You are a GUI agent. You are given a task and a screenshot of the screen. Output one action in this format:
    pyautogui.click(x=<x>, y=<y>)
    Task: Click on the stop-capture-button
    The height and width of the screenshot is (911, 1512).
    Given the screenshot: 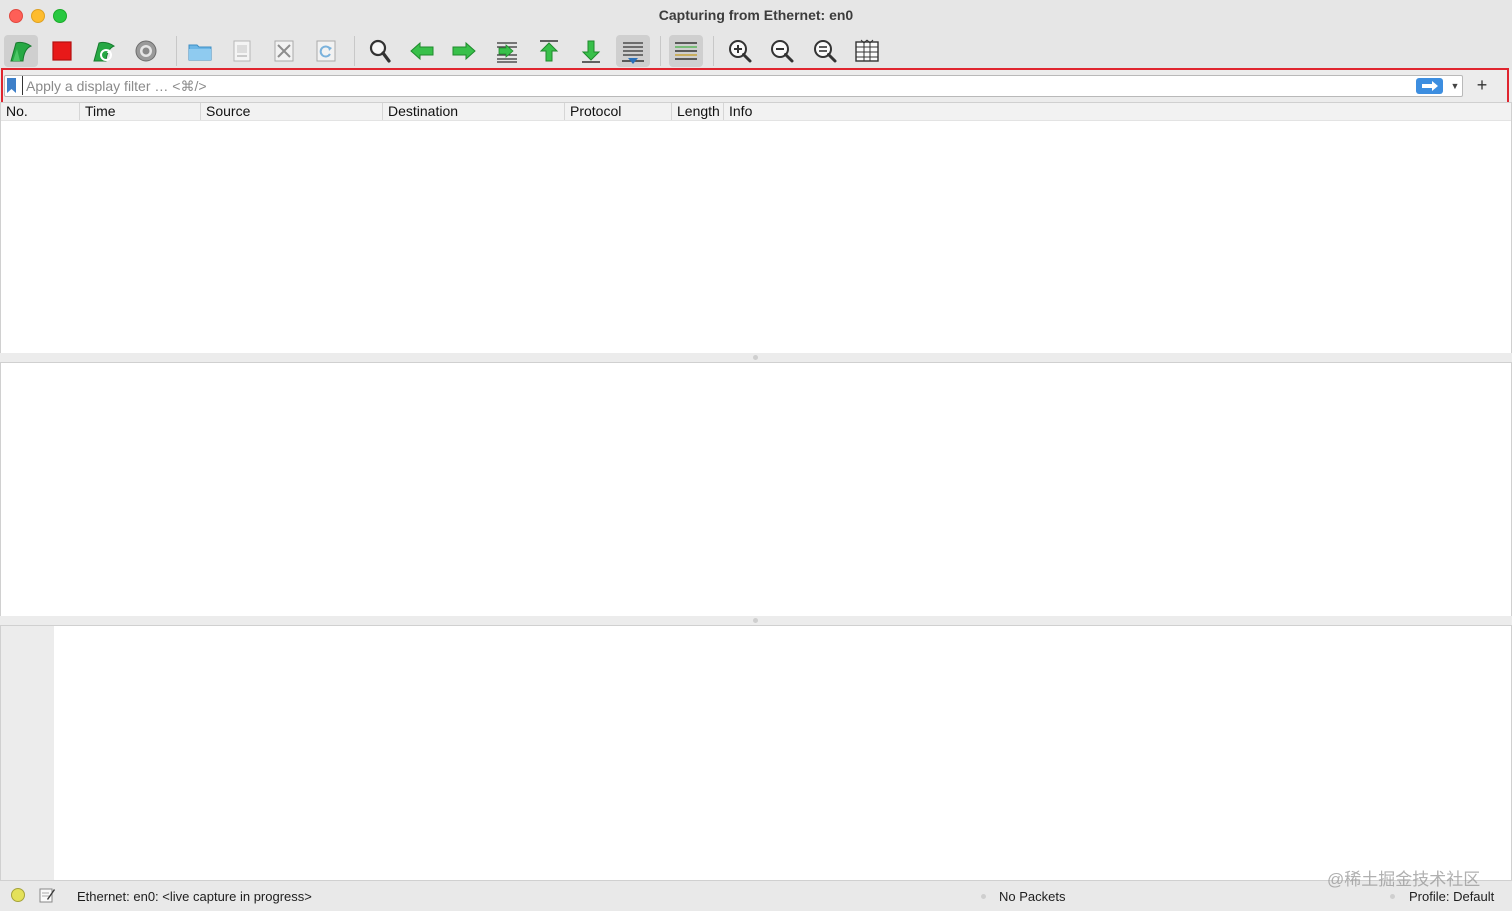 What is the action you would take?
    pyautogui.click(x=62, y=51)
    